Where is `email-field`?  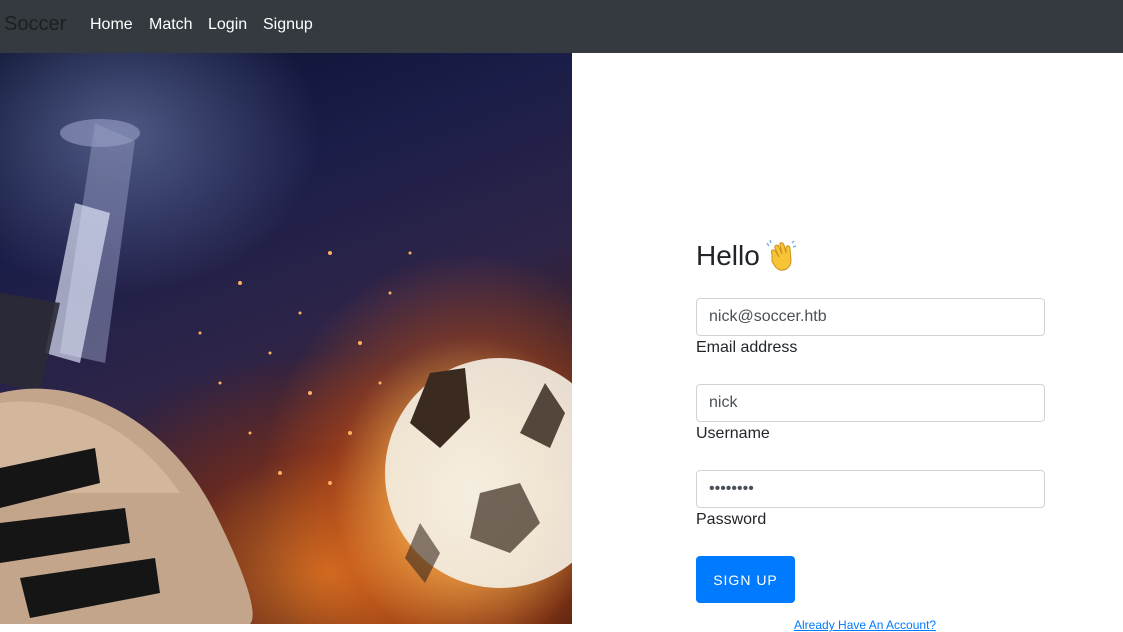 email-field is located at coordinates (870, 317).